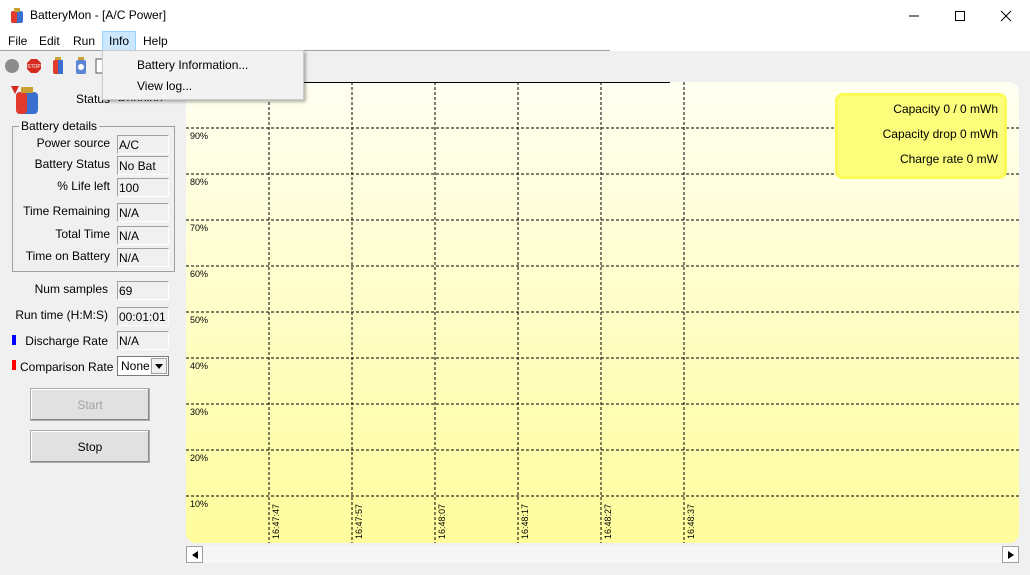 This screenshot has height=575, width=1030. Describe the element at coordinates (948, 159) in the screenshot. I see `charge-rate-text: Charge rate 0 mW` at that location.